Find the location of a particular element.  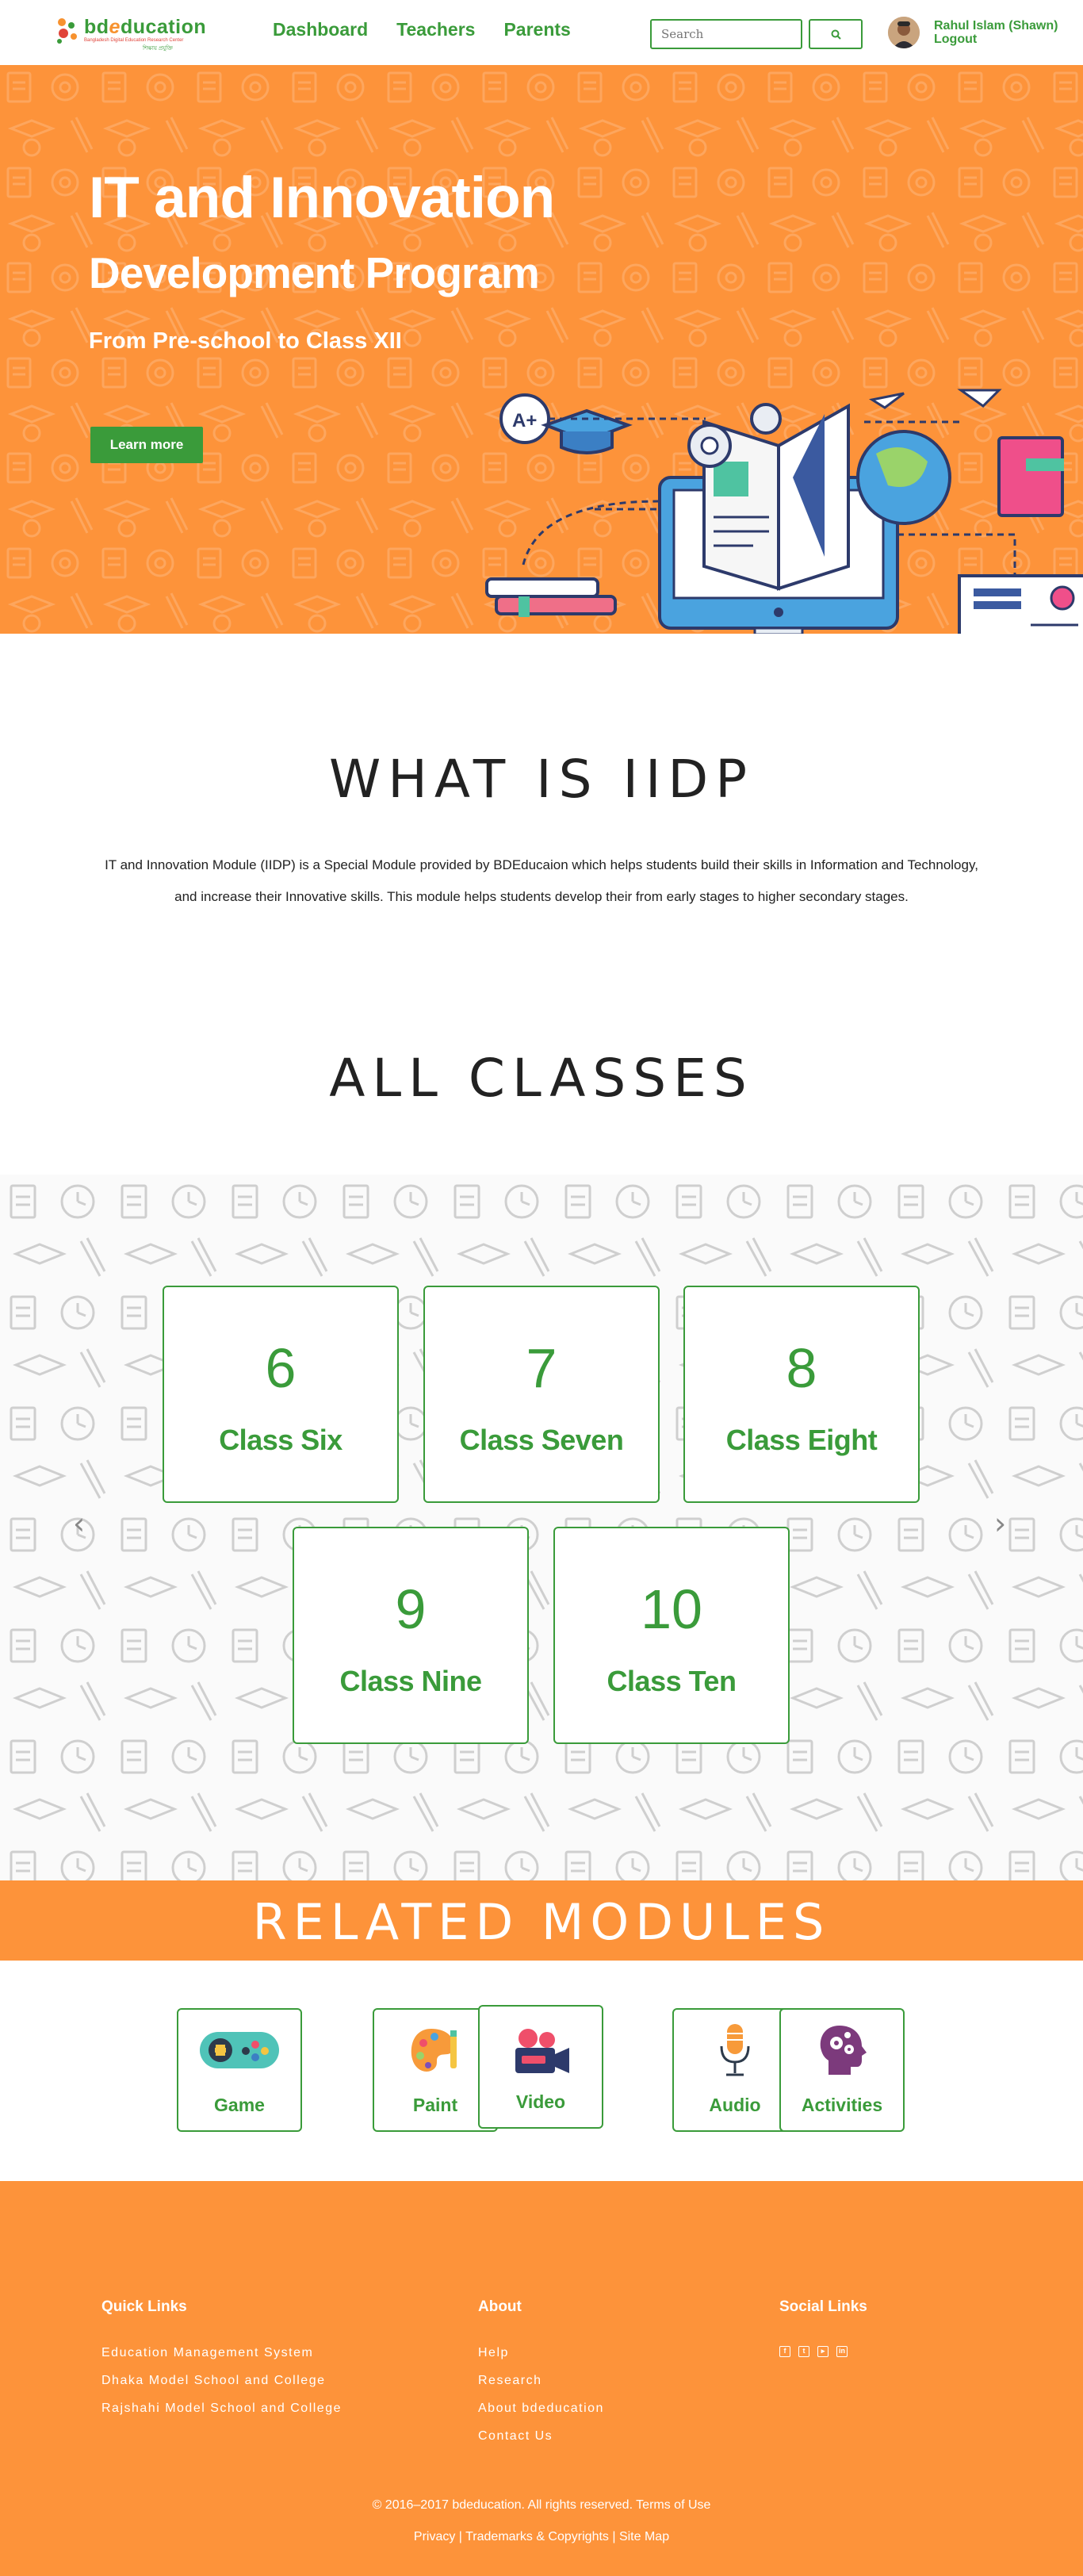

class-number: 6 is located at coordinates (281, 1368).